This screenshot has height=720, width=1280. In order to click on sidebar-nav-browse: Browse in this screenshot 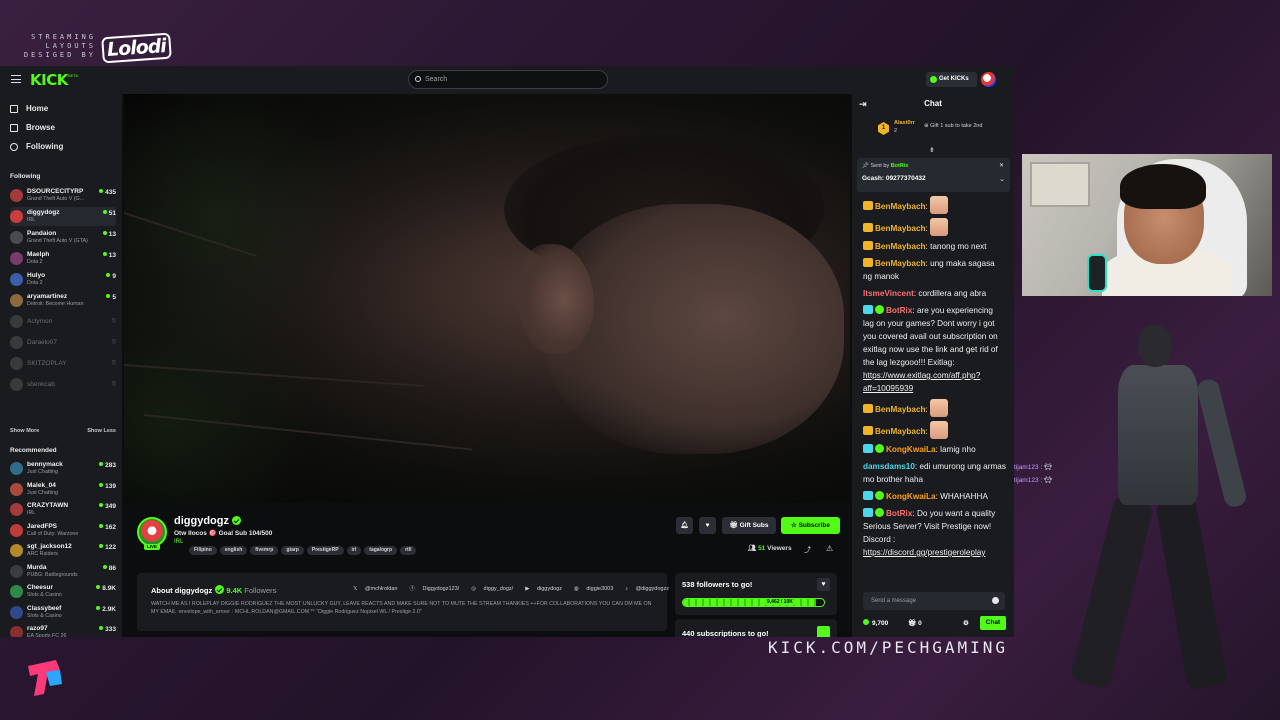, I will do `click(32, 128)`.